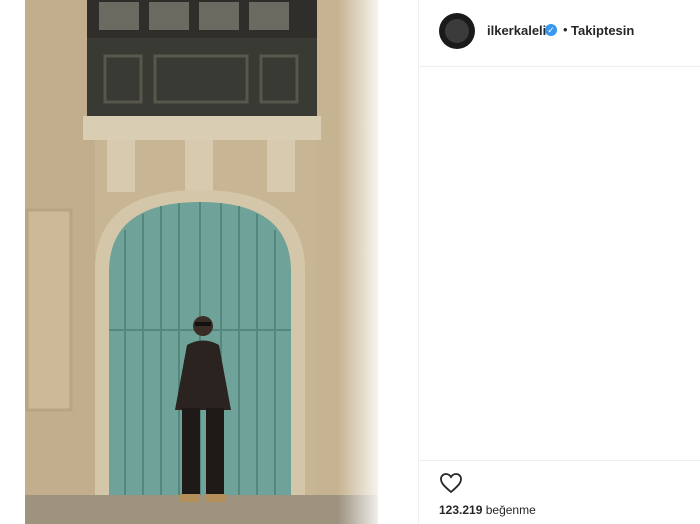 The height and width of the screenshot is (524, 700). I want to click on like-count-text: 123.219 beğenme, so click(487, 510).